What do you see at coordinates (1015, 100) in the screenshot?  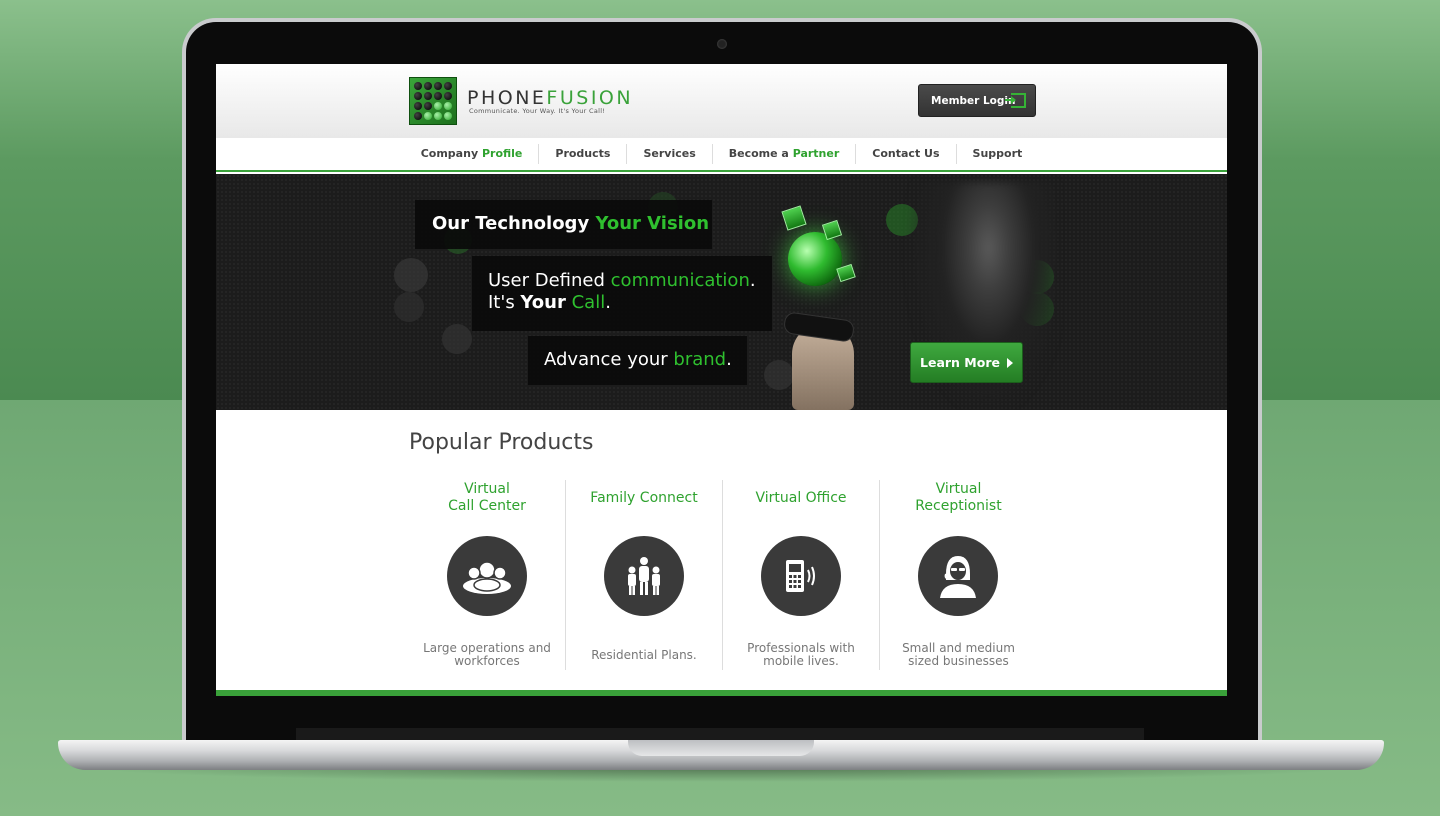 I see `login-arrow-icon` at bounding box center [1015, 100].